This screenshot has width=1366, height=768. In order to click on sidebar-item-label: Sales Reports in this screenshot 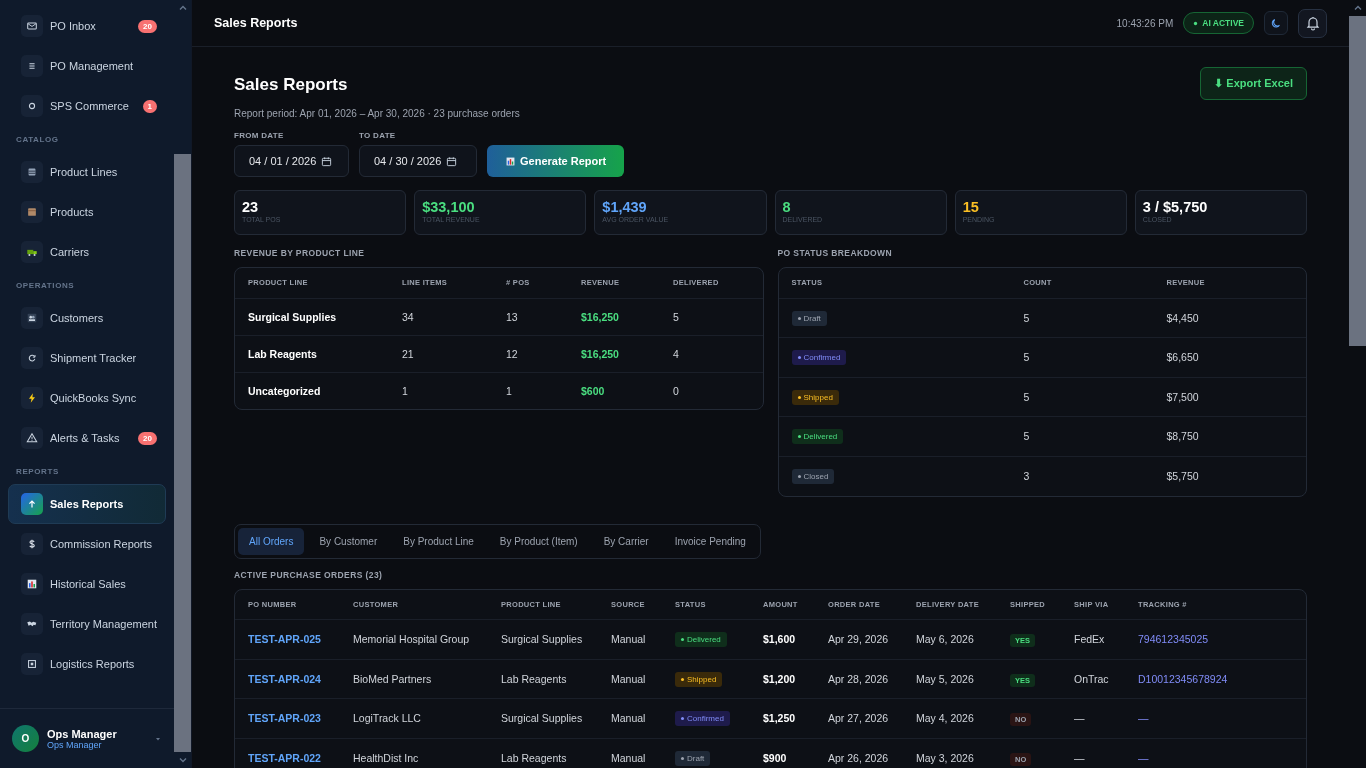, I will do `click(87, 504)`.